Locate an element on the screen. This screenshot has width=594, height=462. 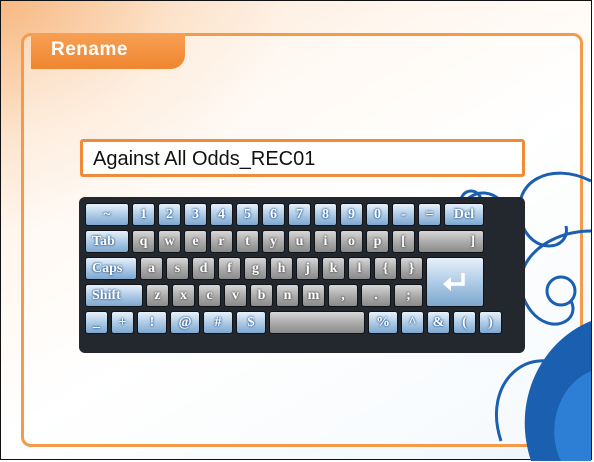
key-tab: Tab is located at coordinates (107, 241).